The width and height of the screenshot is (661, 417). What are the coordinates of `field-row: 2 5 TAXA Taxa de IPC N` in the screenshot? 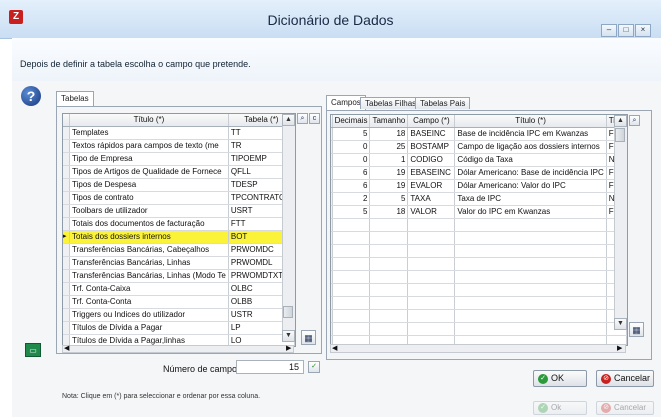 It's located at (479, 199).